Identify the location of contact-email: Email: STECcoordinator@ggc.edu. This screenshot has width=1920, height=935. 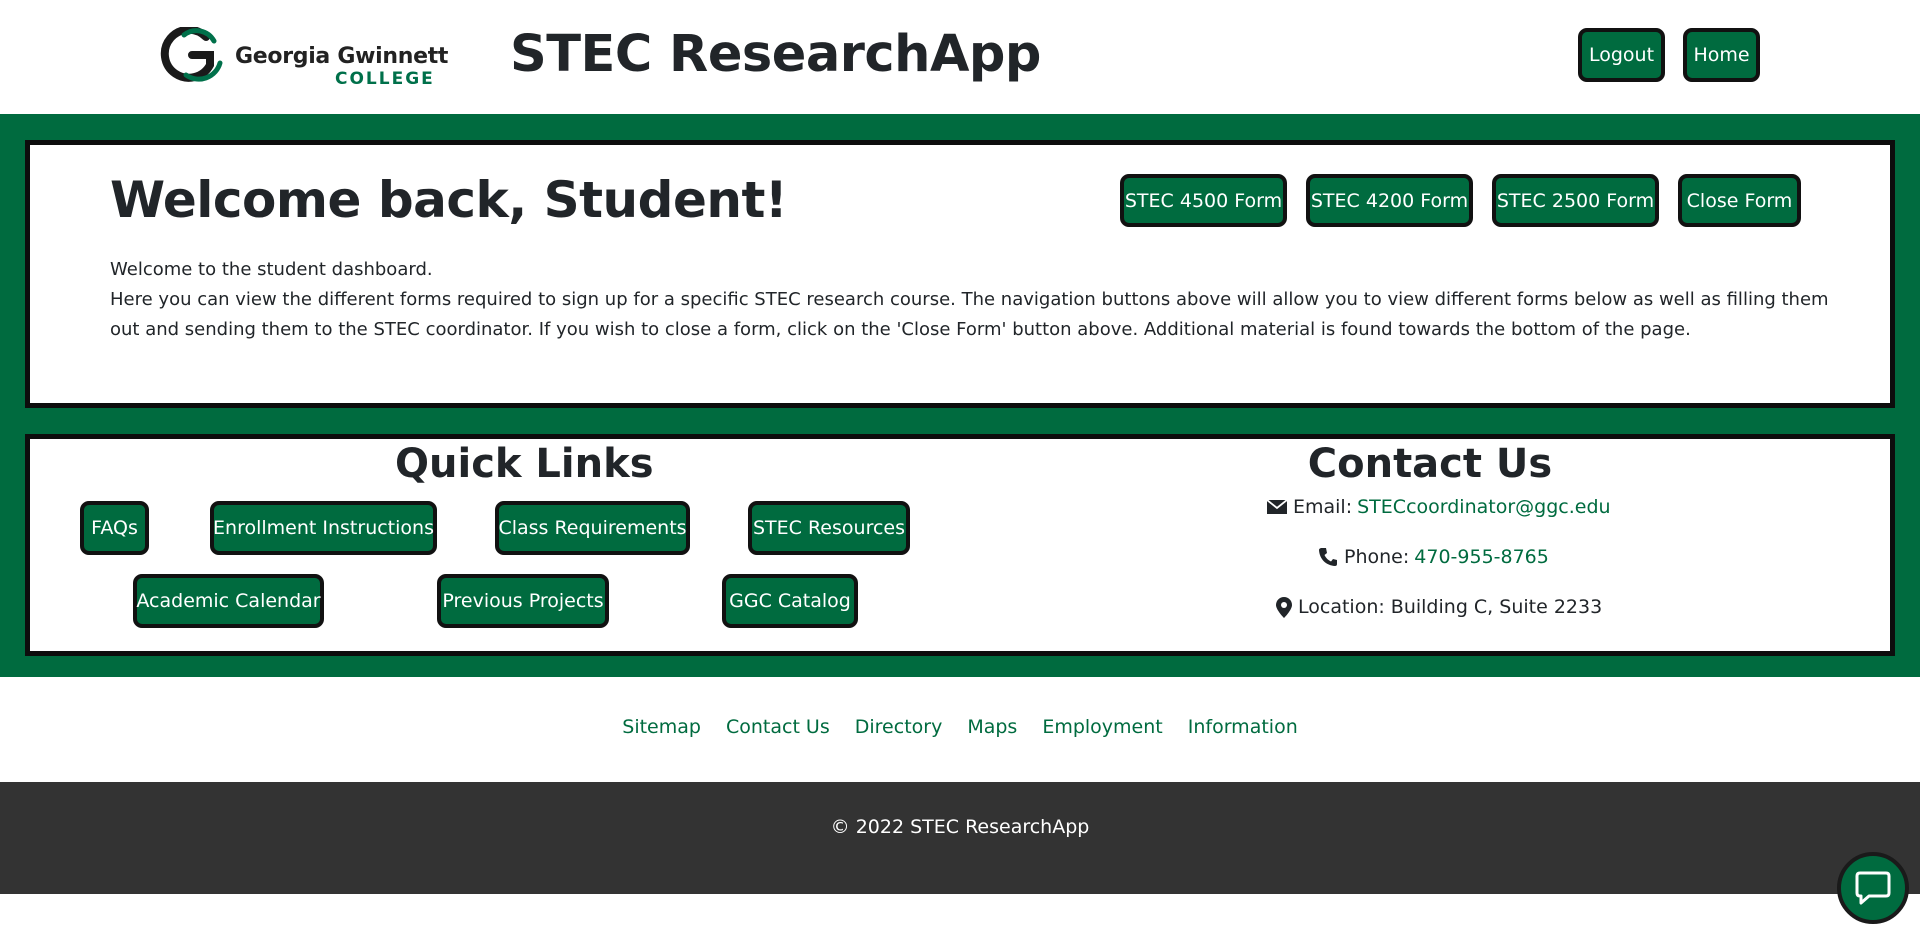
(1439, 507).